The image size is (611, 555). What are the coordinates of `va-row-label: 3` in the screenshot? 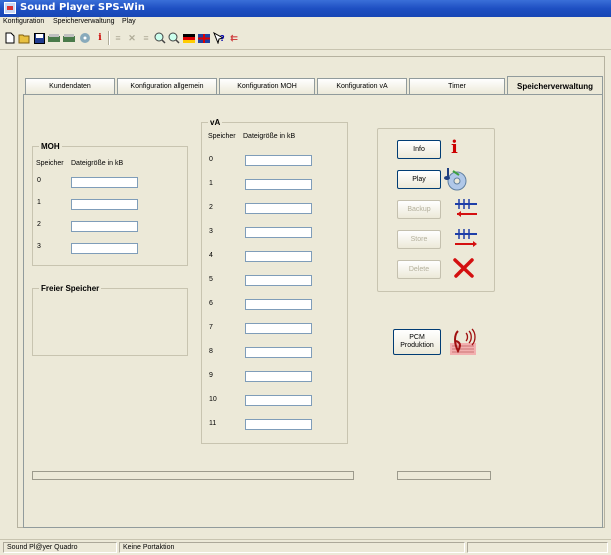 It's located at (211, 231).